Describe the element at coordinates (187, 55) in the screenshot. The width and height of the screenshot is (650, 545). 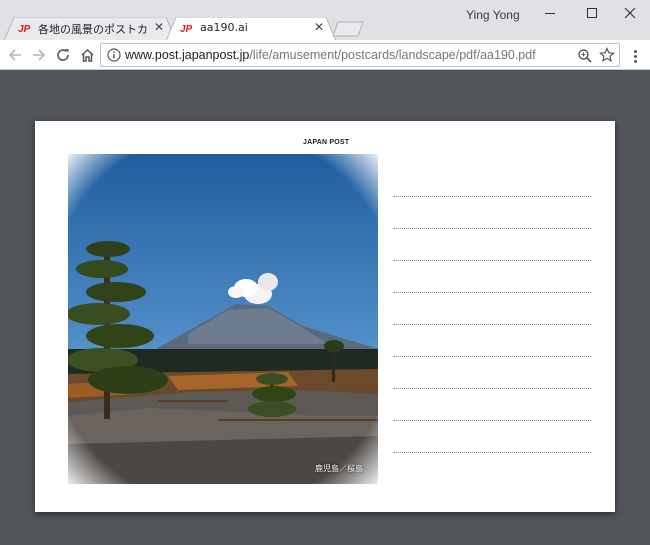
I see `url-host: www.post.japanpost.jp` at that location.